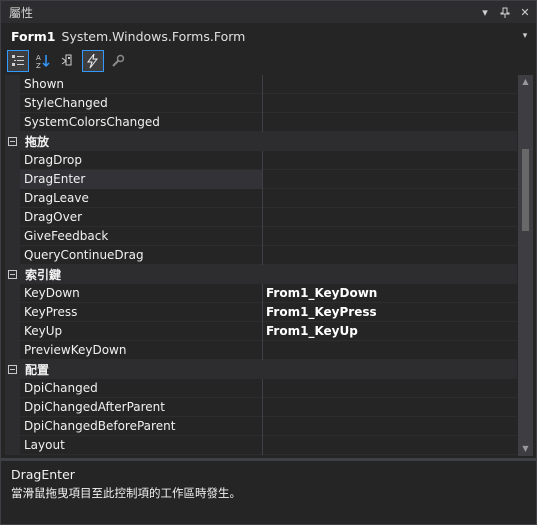  I want to click on property-name: Layout, so click(141, 445).